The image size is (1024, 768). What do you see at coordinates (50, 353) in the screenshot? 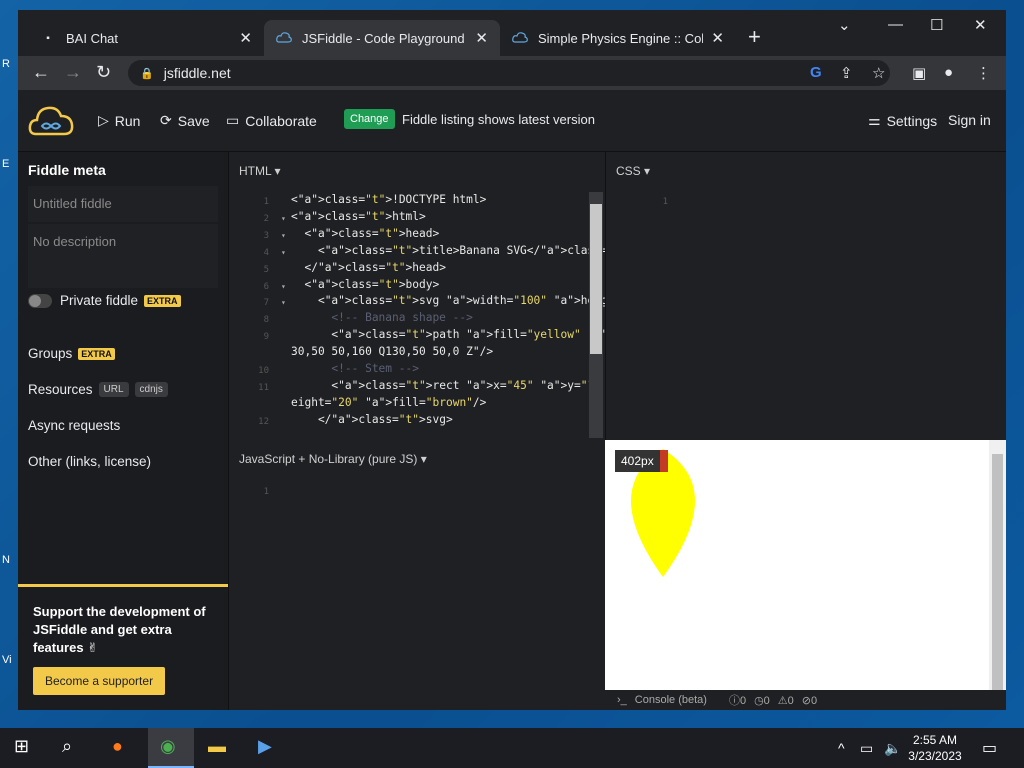
I see `groups-label: Groups` at bounding box center [50, 353].